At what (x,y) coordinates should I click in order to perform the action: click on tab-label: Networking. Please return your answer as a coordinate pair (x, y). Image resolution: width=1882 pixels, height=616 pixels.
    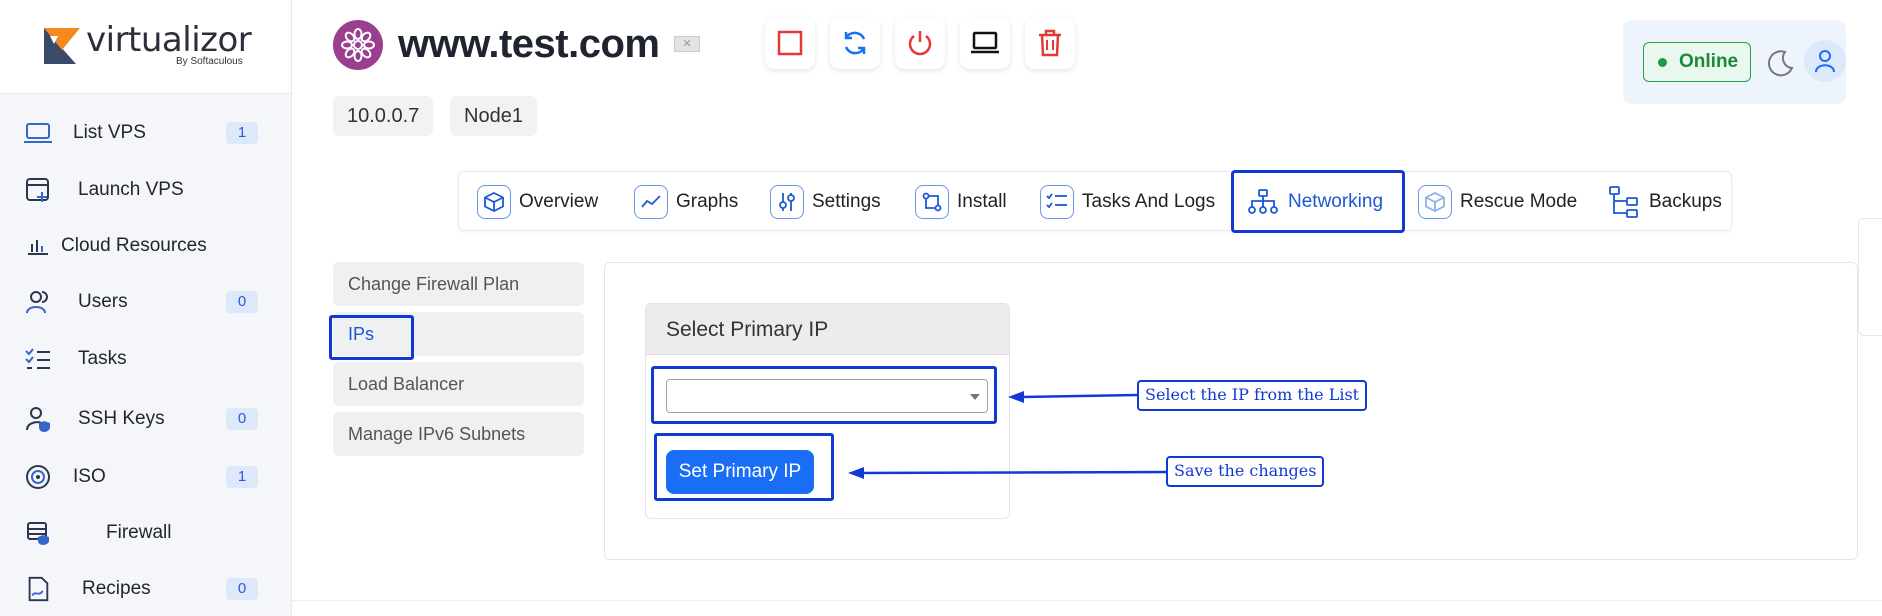
    Looking at the image, I should click on (1336, 201).